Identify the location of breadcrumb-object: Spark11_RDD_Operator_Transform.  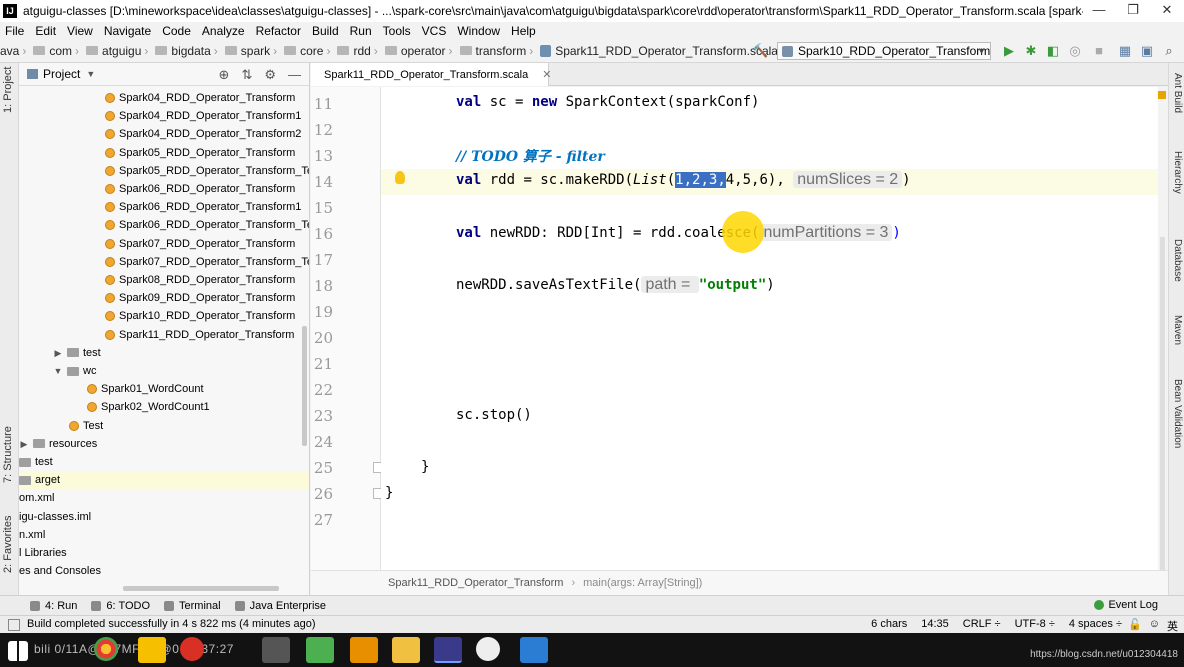
(475, 583).